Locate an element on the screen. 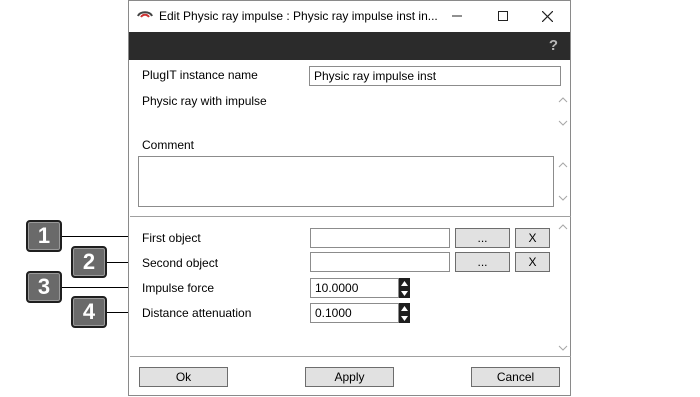 This screenshot has height=397, width=700. distance-attenuation-label: Distance attenuation is located at coordinates (197, 313).